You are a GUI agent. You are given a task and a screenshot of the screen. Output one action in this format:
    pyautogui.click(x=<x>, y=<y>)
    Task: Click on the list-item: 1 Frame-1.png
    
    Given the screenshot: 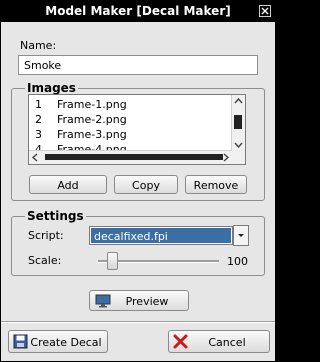 What is the action you would take?
    pyautogui.click(x=130, y=104)
    